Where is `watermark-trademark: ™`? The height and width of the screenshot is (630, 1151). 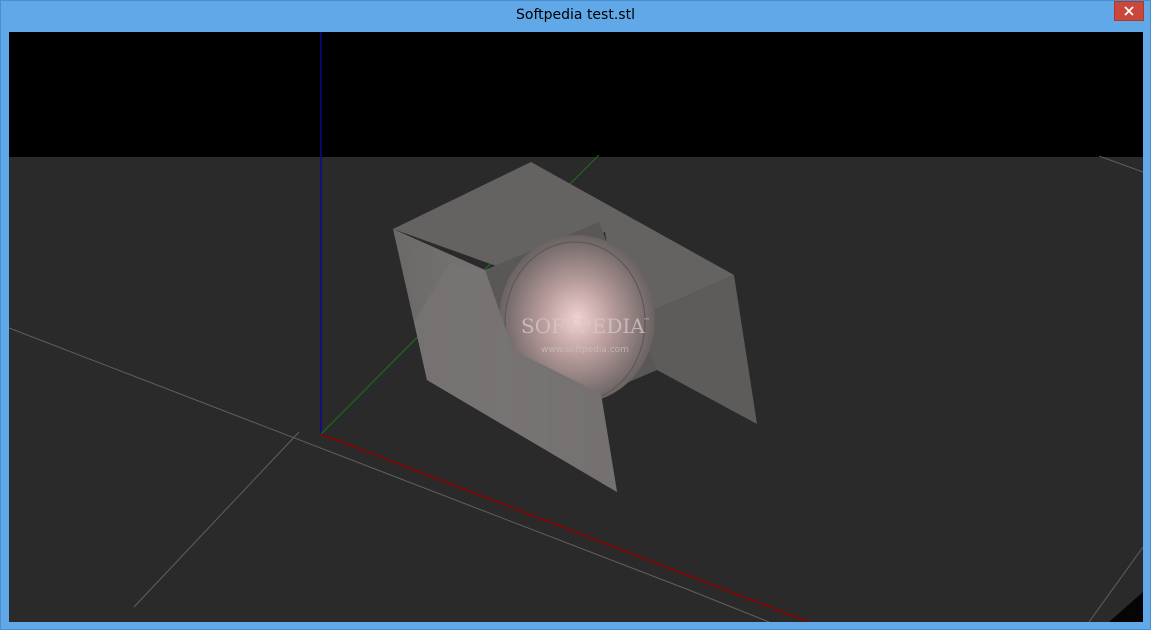 watermark-trademark: ™ is located at coordinates (646, 321).